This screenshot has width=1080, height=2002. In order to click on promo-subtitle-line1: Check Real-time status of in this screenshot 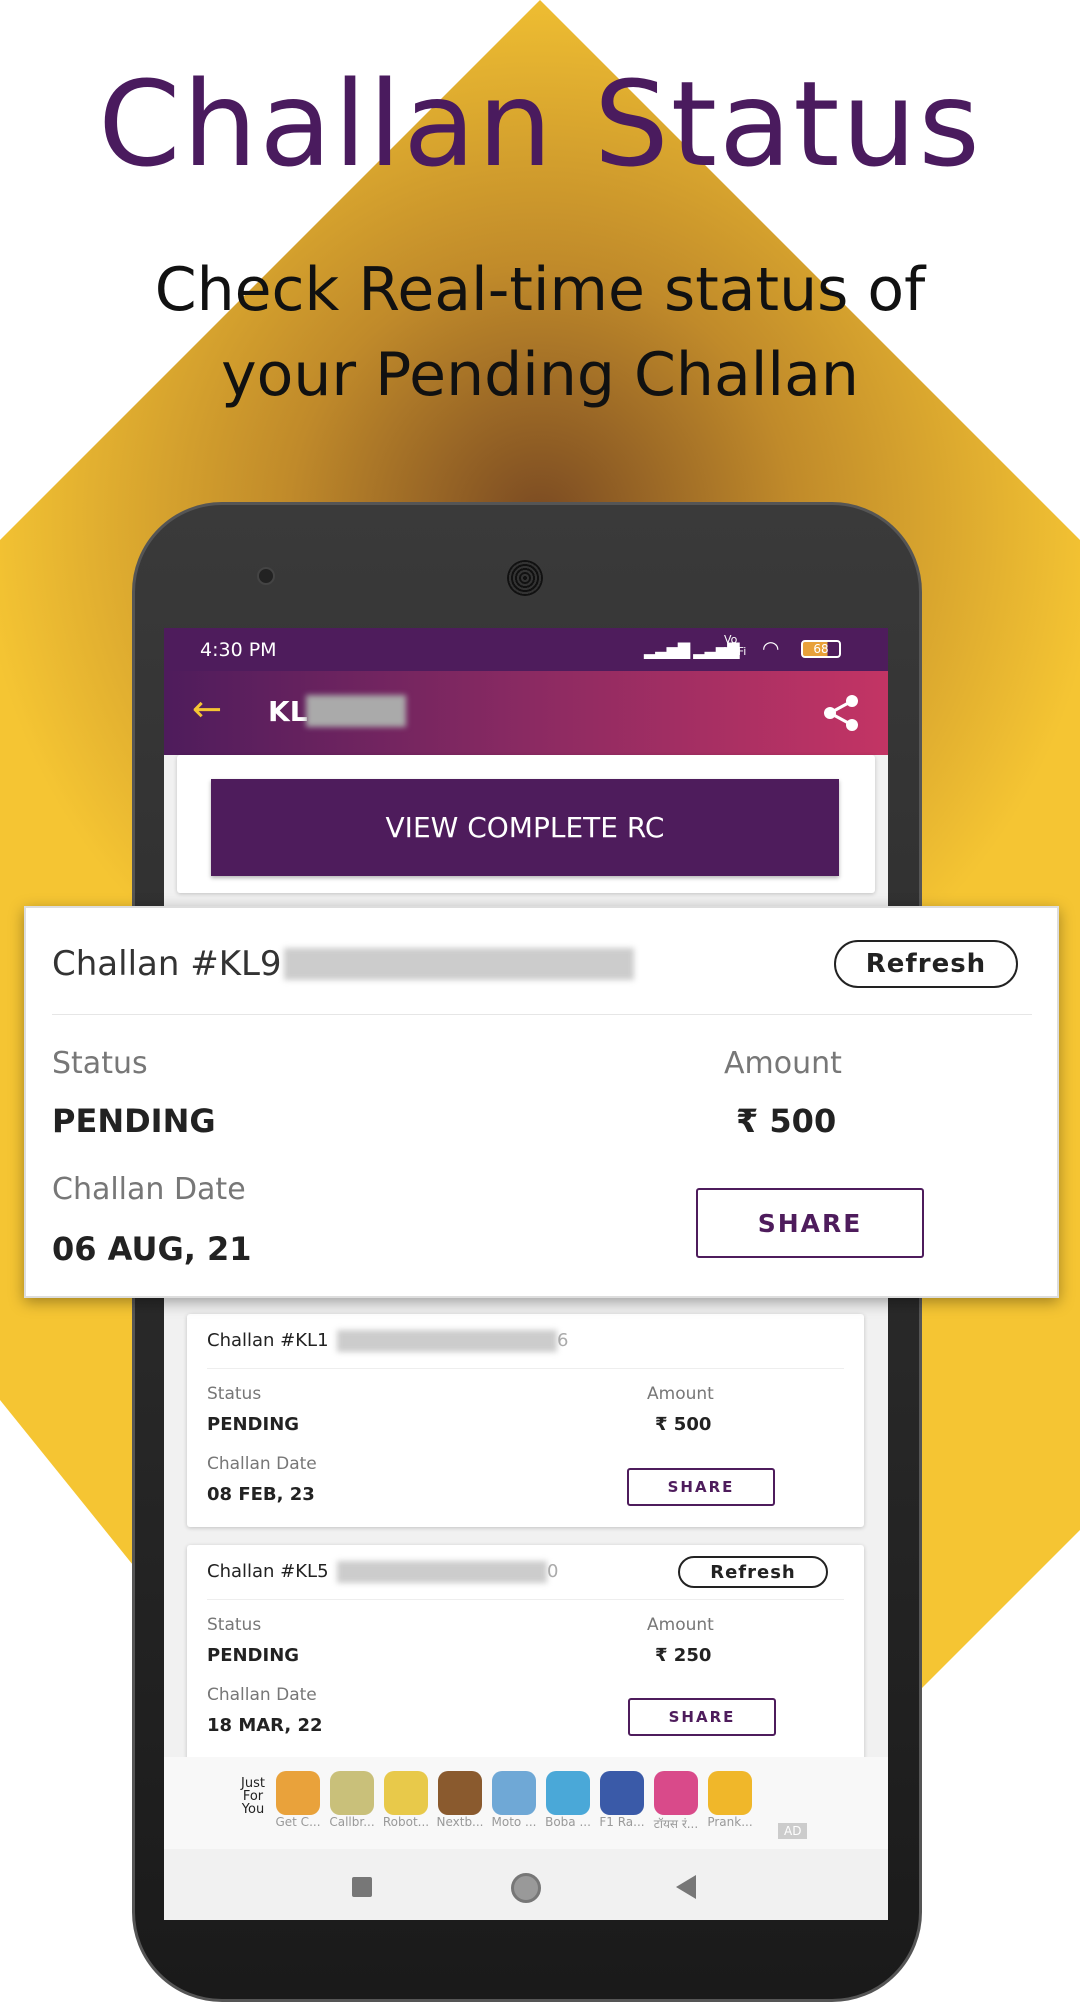, I will do `click(540, 290)`.